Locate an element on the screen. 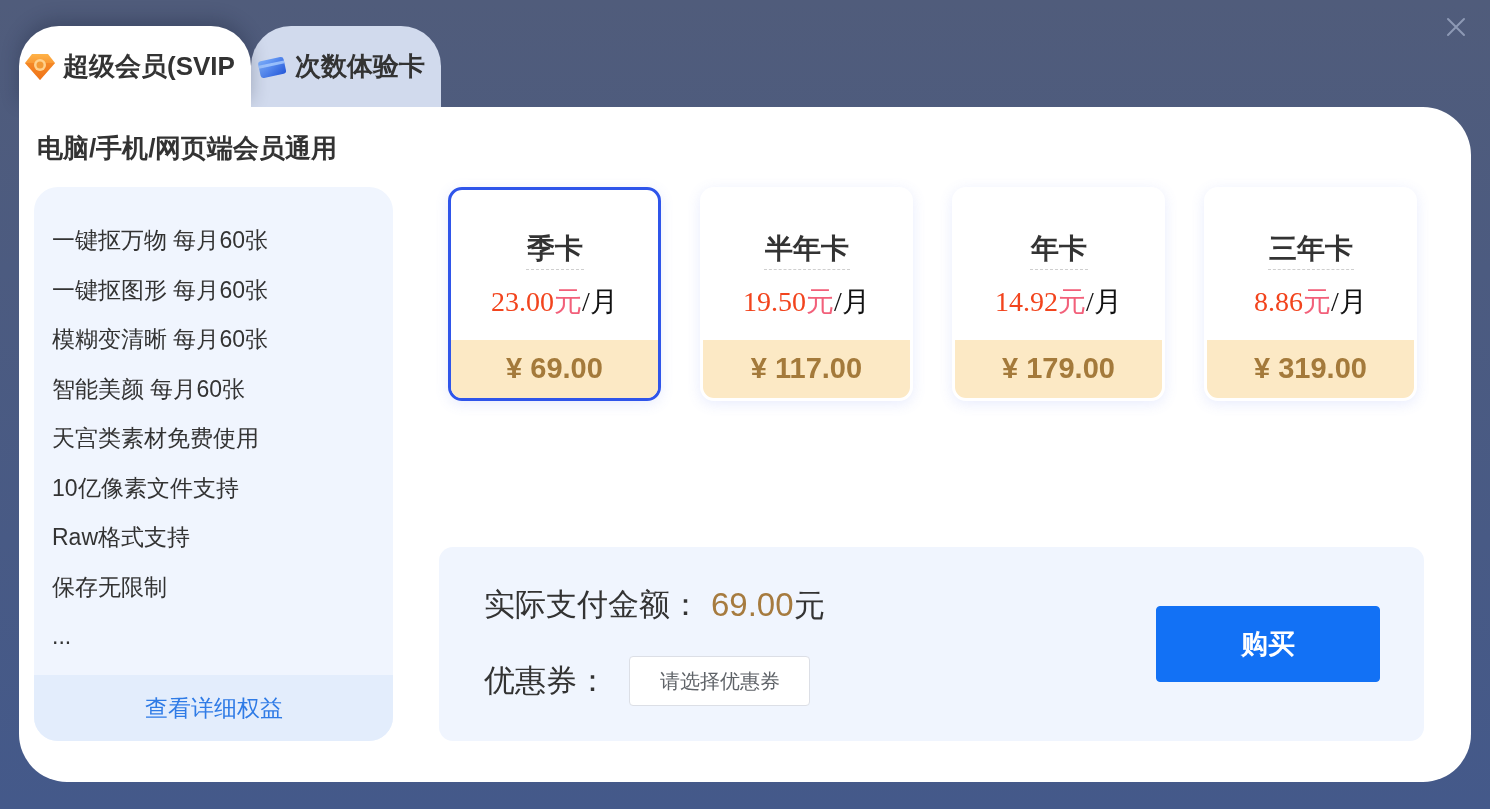 This screenshot has width=1490, height=809. total-price: ¥ 69.00 is located at coordinates (554, 369).